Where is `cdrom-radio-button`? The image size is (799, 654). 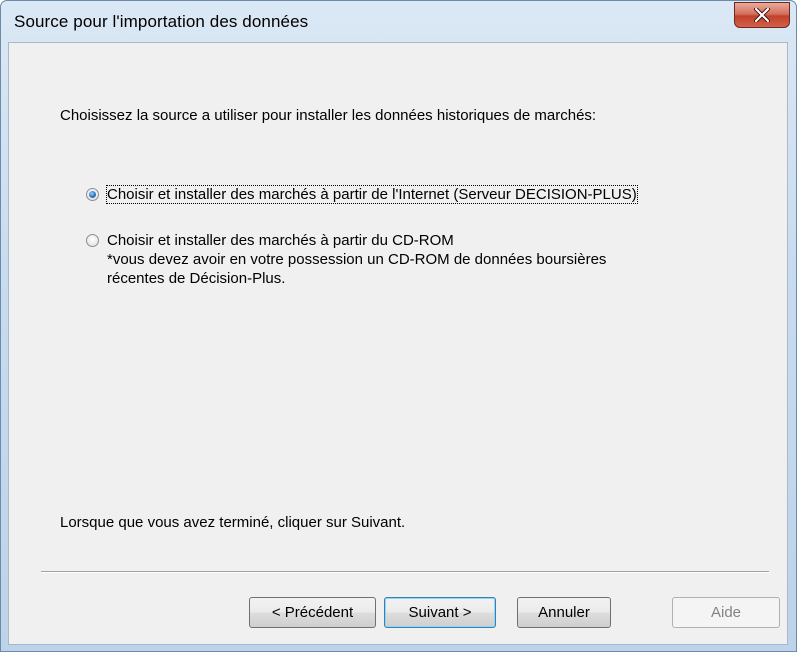
cdrom-radio-button is located at coordinates (92, 240).